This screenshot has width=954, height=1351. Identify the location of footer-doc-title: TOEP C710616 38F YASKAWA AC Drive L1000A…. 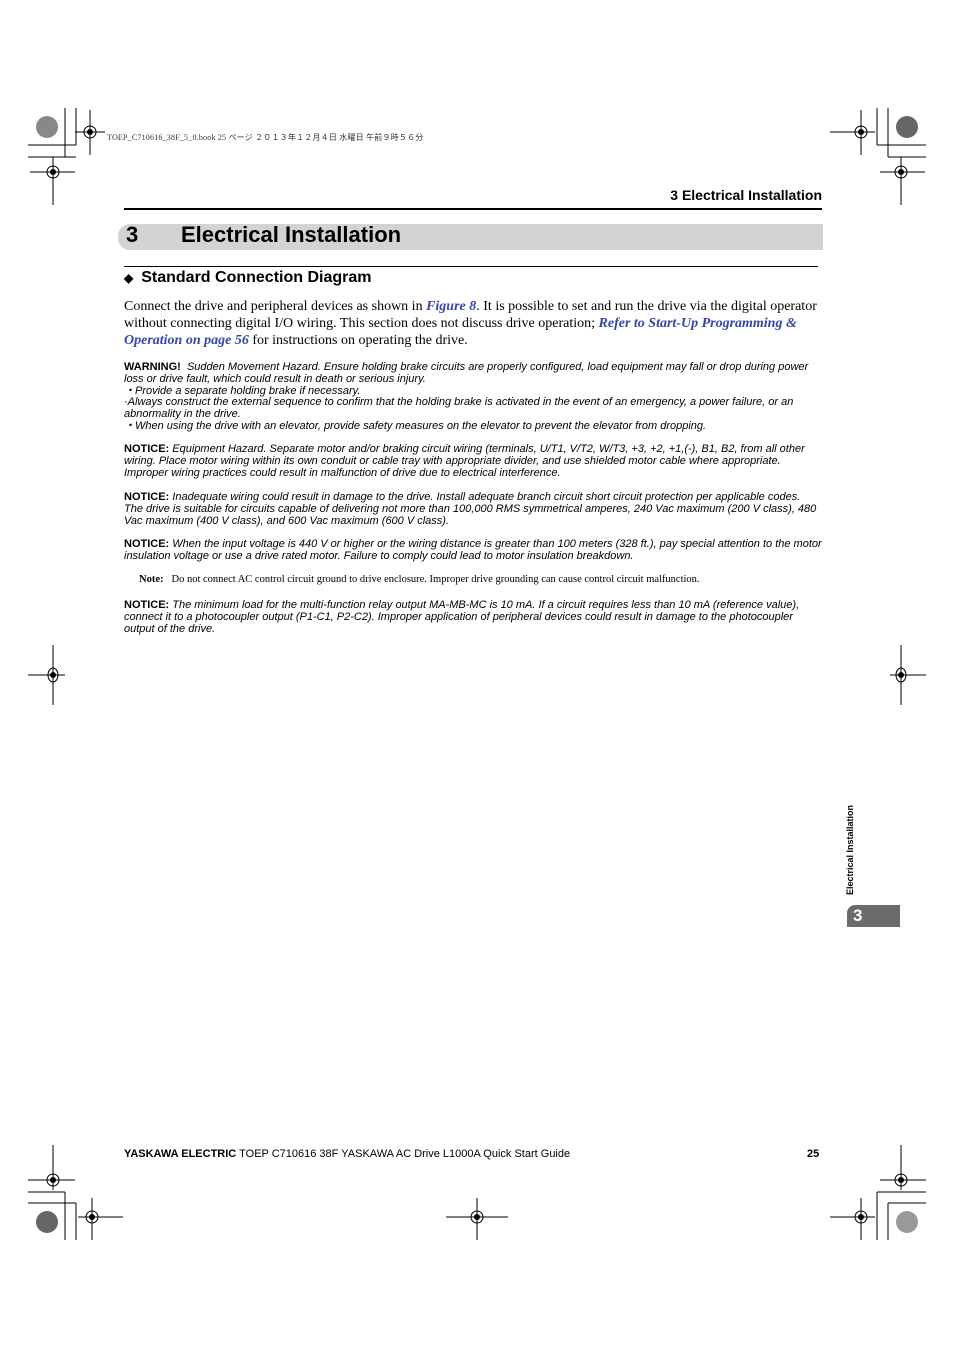
(403, 1154).